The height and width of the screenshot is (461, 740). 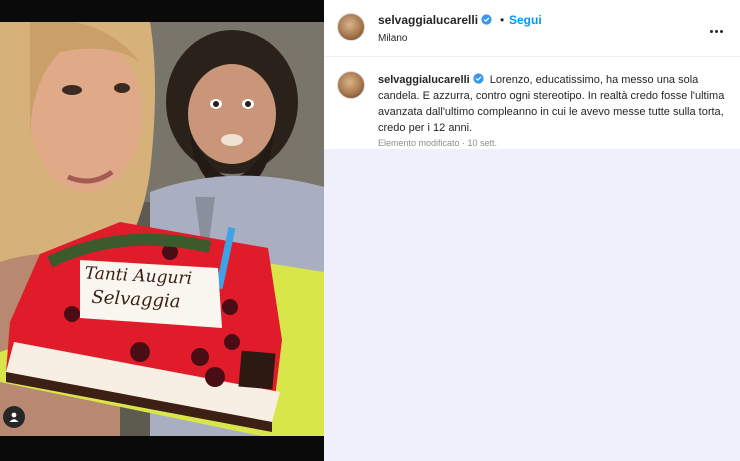 What do you see at coordinates (351, 27) in the screenshot?
I see `avatar` at bounding box center [351, 27].